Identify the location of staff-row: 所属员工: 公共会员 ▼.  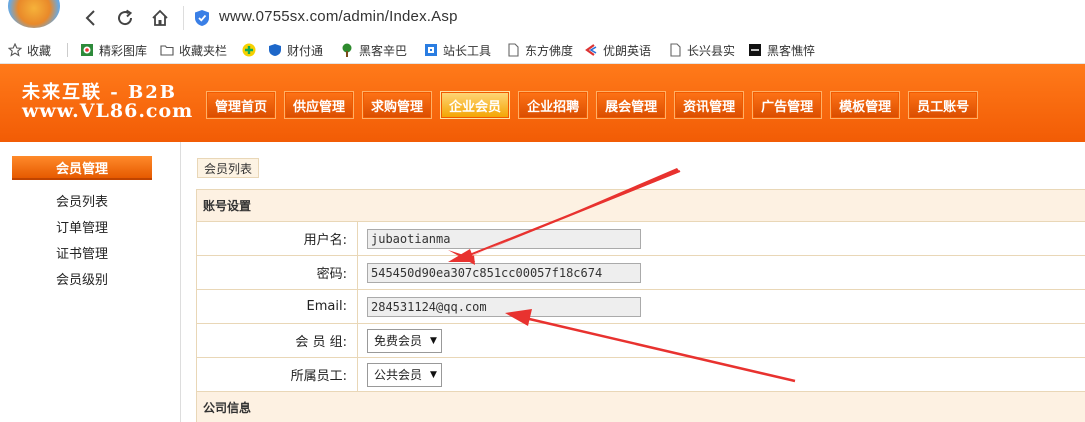
(640, 375).